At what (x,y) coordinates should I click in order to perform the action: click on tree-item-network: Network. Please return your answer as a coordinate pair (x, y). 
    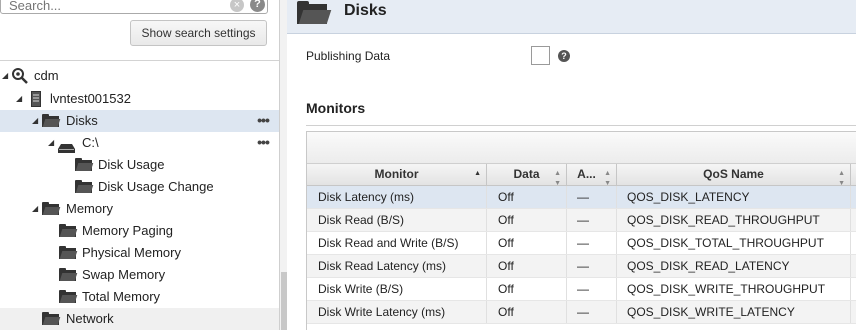
    Looking at the image, I should click on (139, 319).